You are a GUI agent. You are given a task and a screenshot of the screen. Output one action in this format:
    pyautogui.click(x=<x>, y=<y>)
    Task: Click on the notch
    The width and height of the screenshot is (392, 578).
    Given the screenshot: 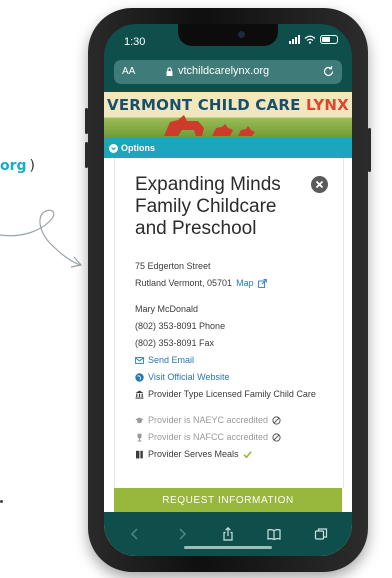 What is the action you would take?
    pyautogui.click(x=228, y=35)
    